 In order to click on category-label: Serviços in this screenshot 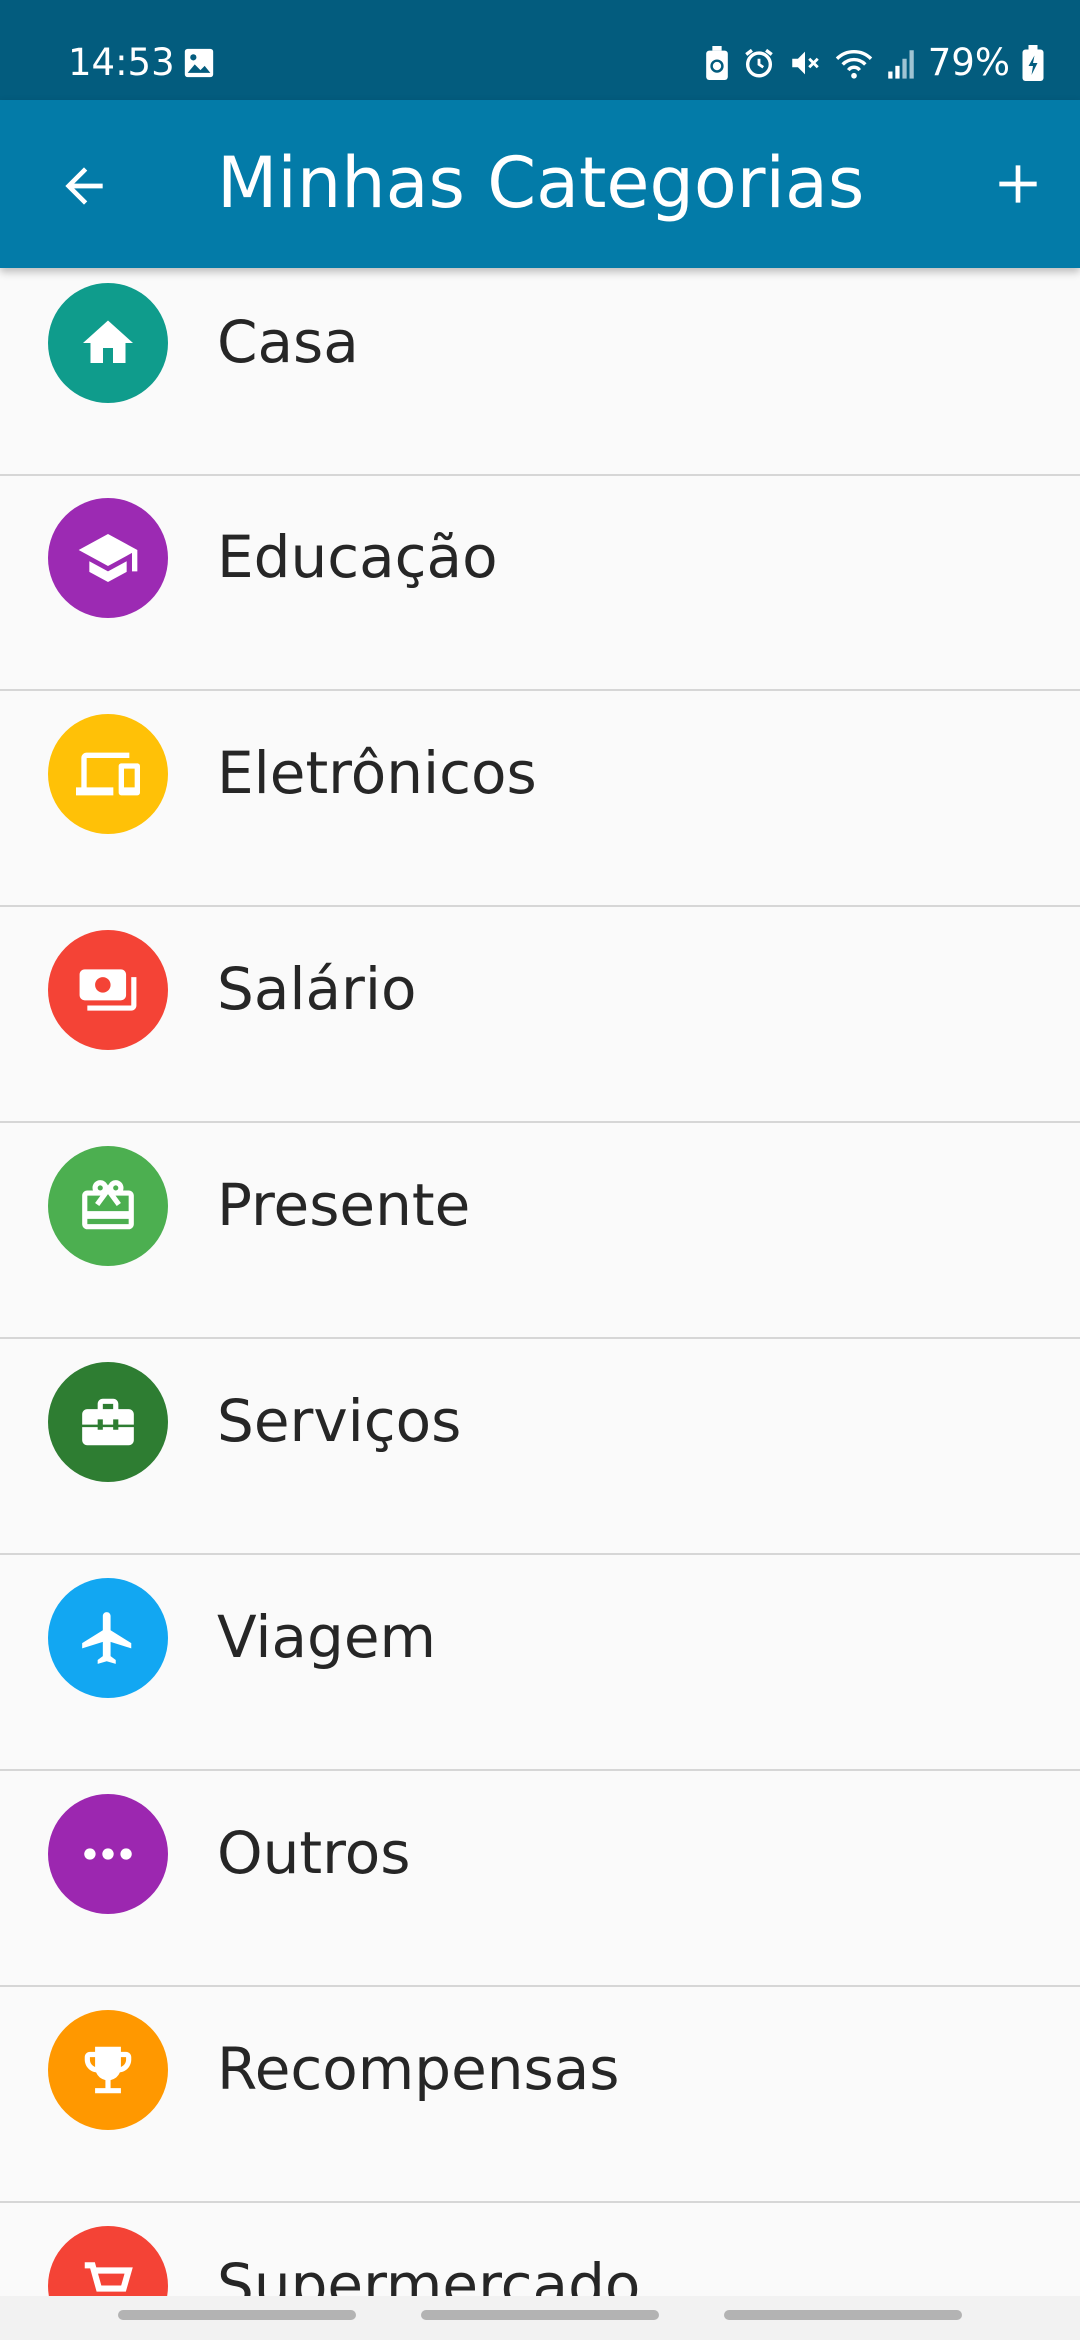, I will do `click(339, 1421)`.